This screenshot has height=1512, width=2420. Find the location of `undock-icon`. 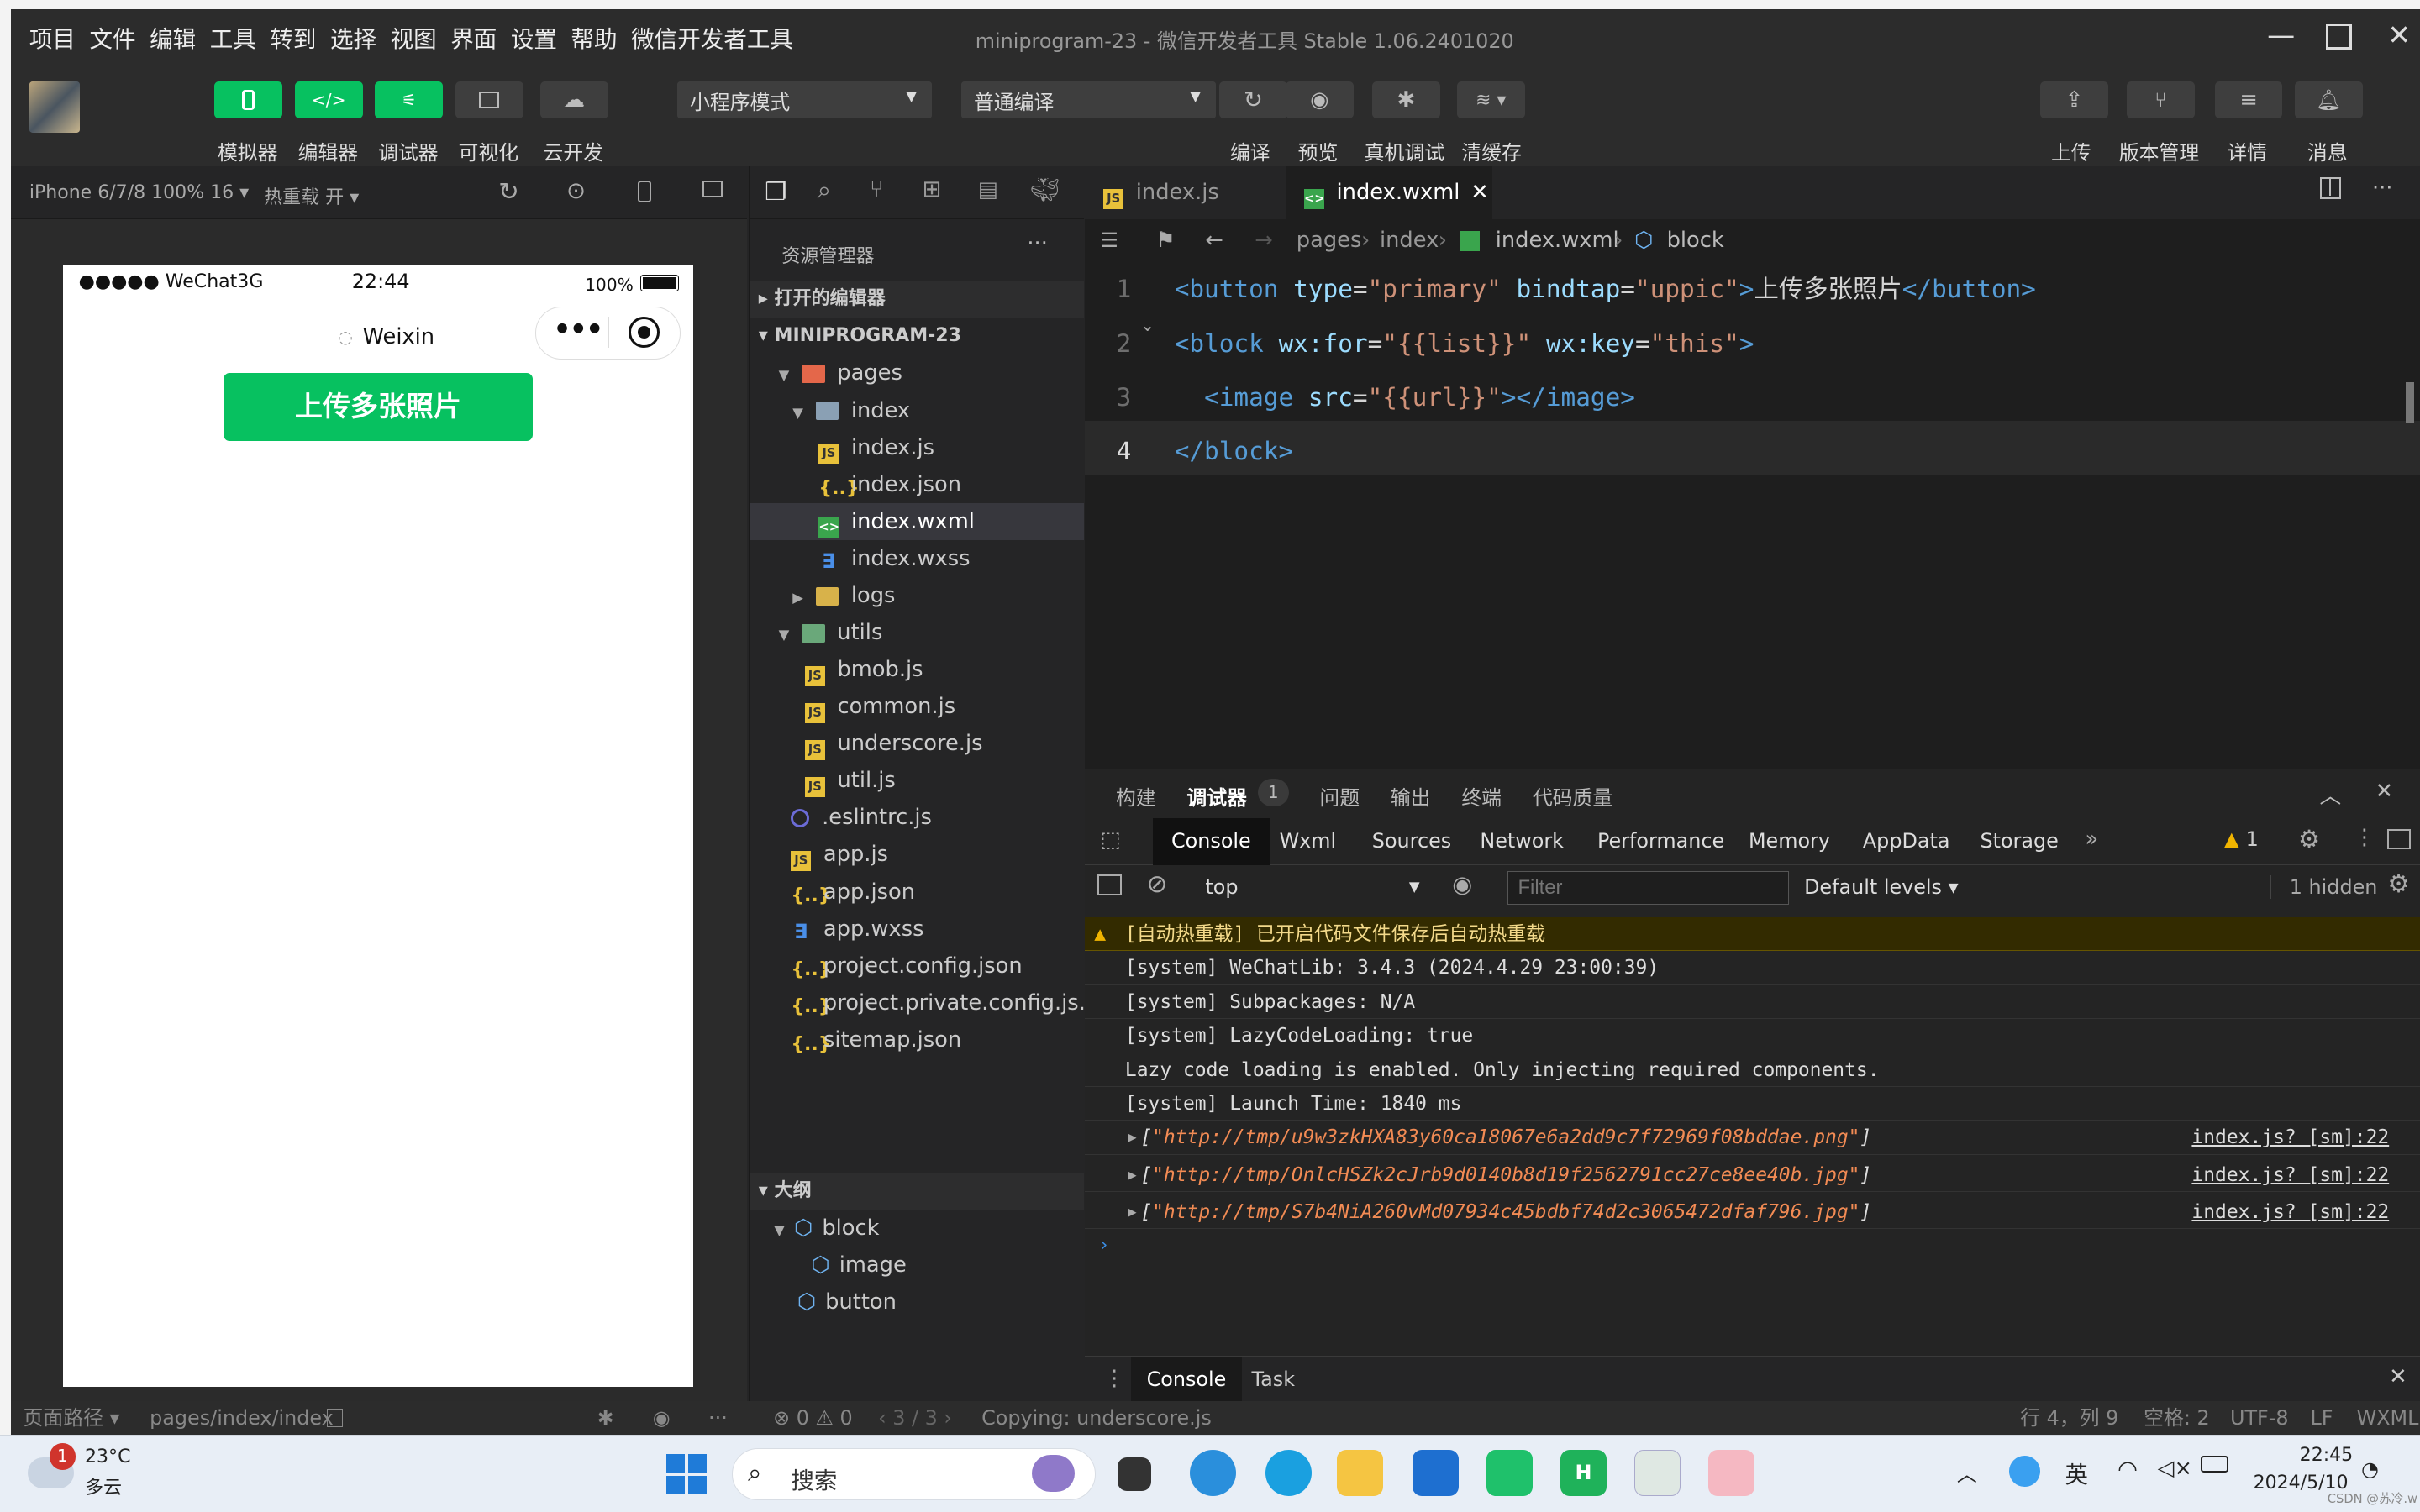

undock-icon is located at coordinates (2399, 839).